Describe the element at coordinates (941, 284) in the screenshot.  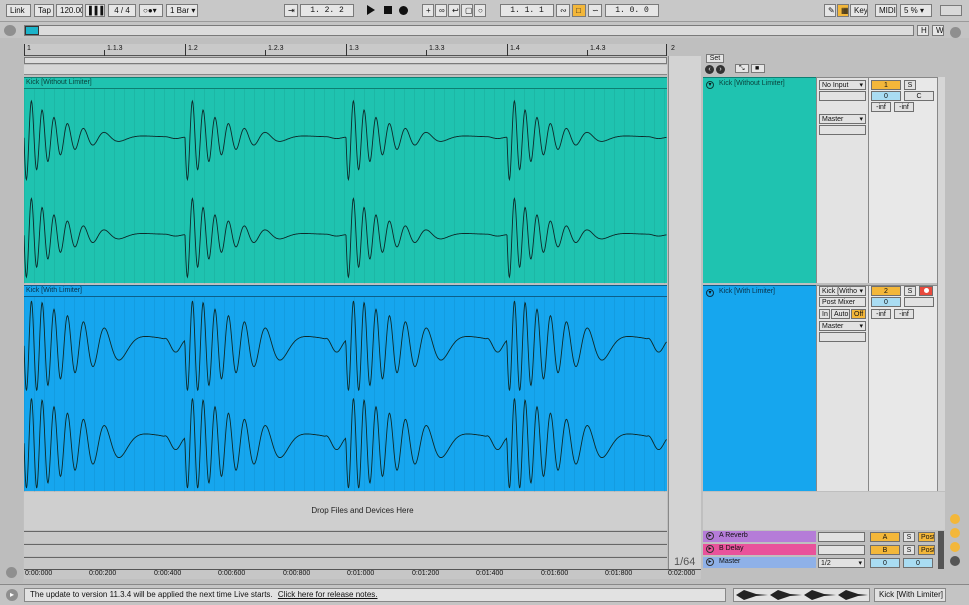
I see `vertical-scroll-strip` at that location.